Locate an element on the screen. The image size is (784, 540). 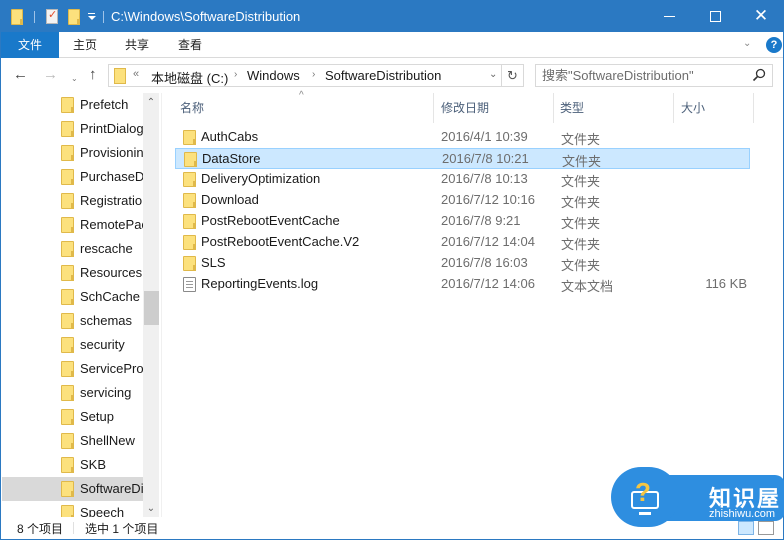
nav-pane-item-label: security is located at coordinates (102, 344).